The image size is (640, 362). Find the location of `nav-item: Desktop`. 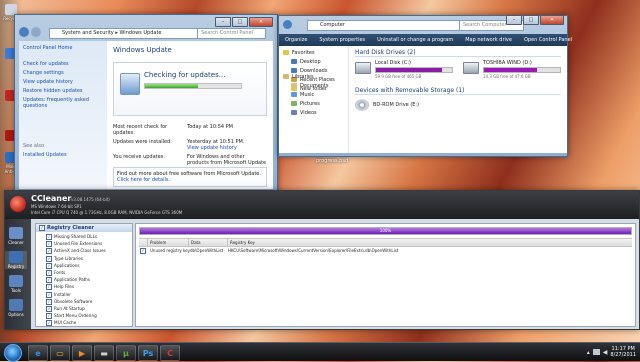

nav-item: Desktop is located at coordinates (315, 62).